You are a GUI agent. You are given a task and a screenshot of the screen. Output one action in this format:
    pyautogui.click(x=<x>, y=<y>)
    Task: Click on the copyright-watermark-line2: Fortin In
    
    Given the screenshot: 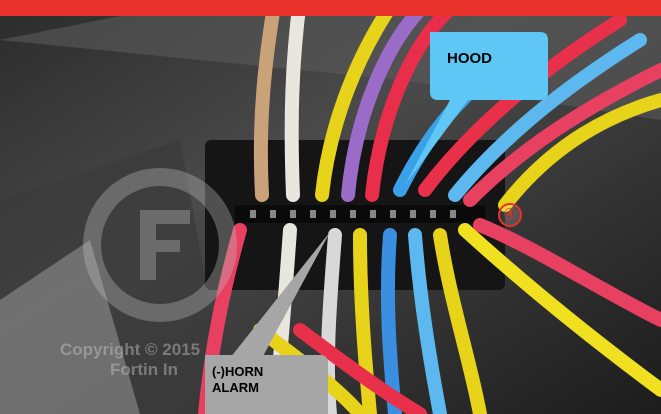 What is the action you would take?
    pyautogui.click(x=144, y=369)
    